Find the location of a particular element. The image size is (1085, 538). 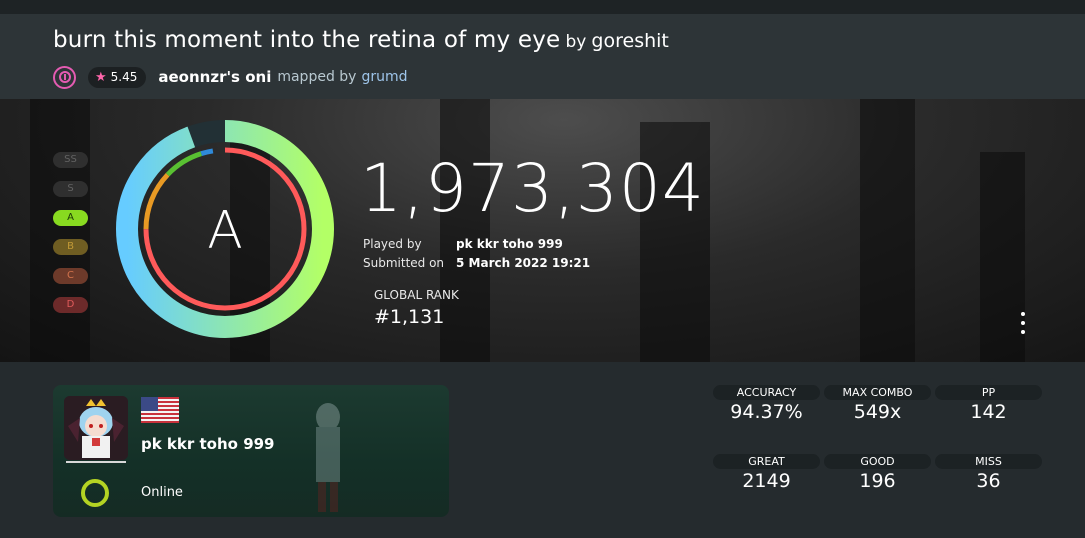

grade-a: A is located at coordinates (70, 218).